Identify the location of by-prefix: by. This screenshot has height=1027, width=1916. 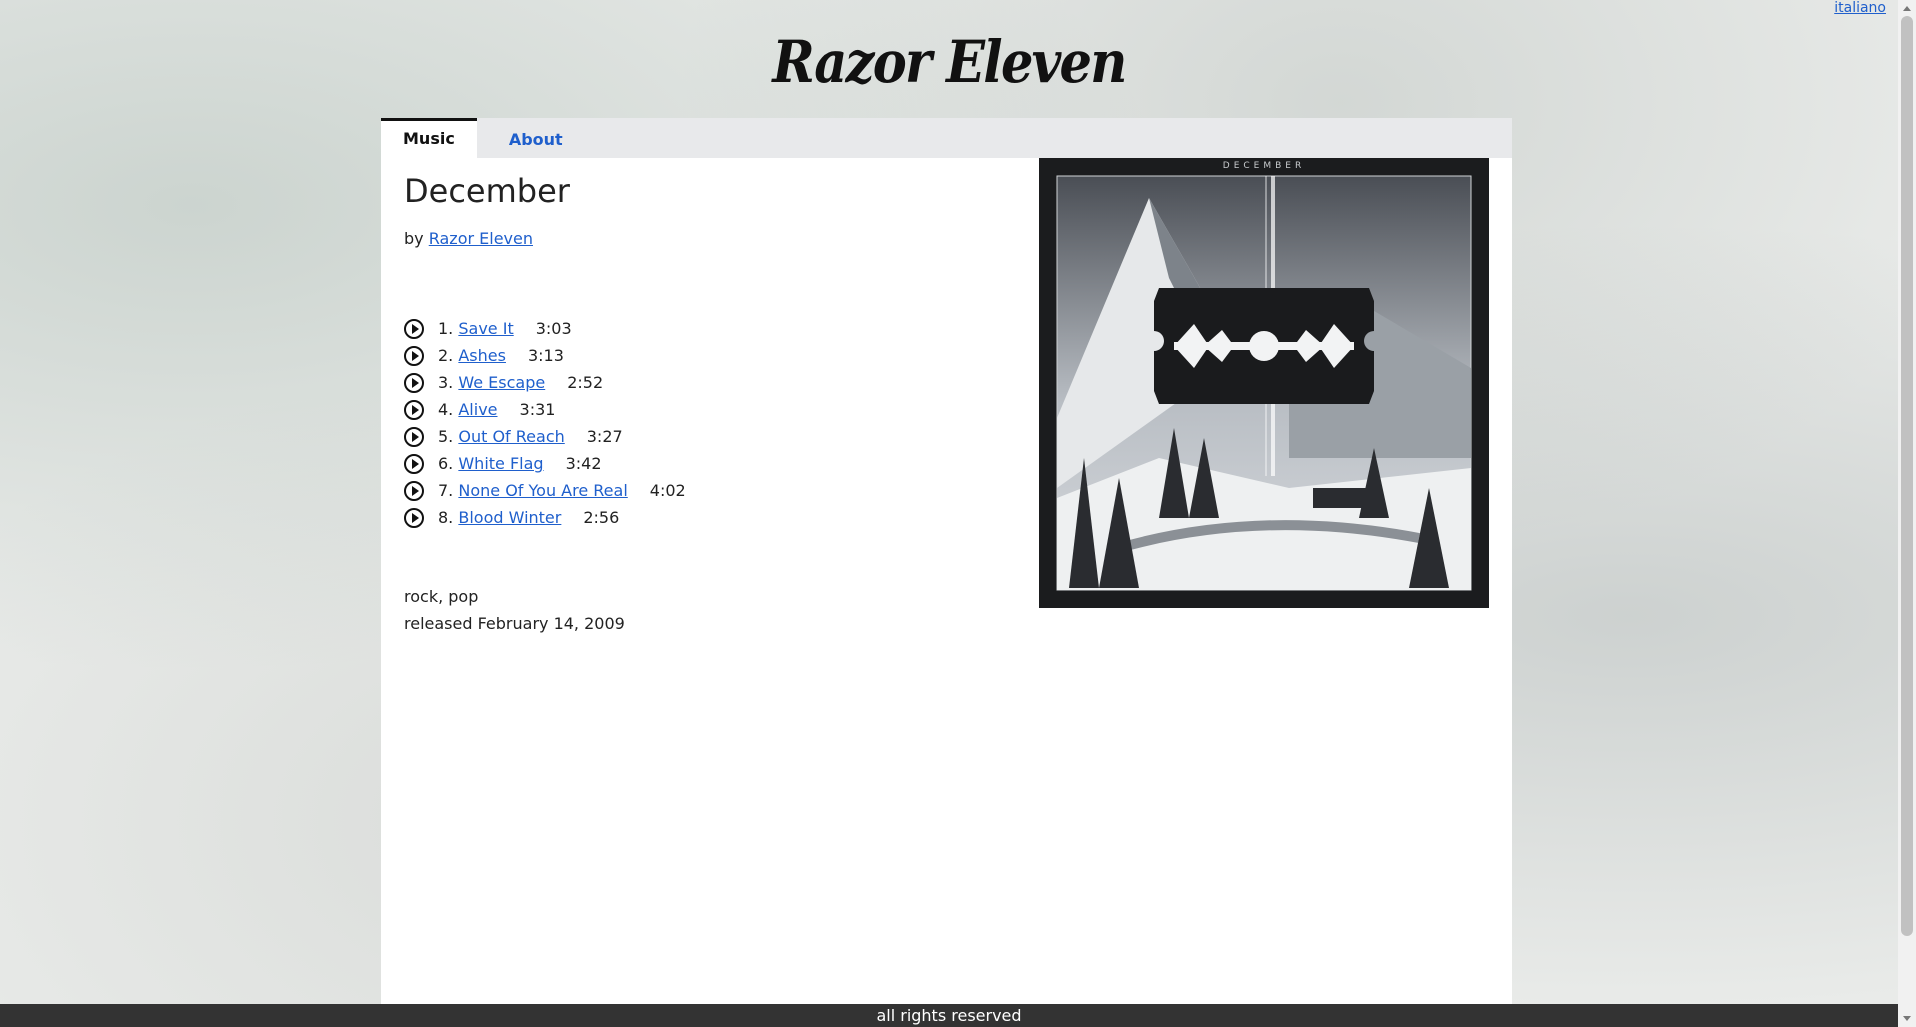
(414, 238).